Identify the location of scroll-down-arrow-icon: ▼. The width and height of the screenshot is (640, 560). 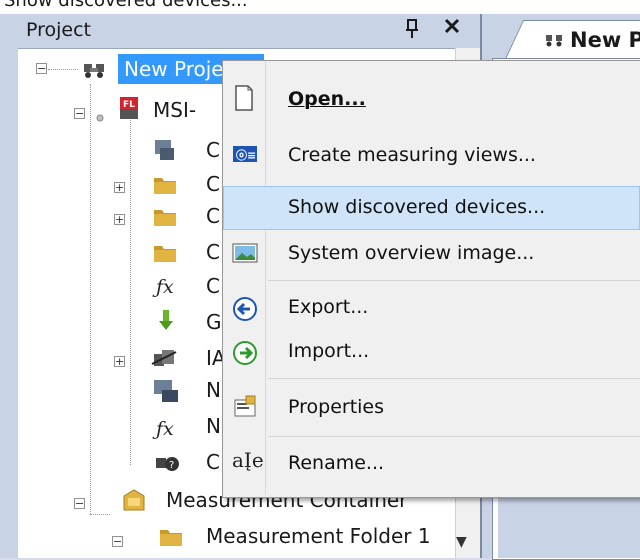
(461, 542).